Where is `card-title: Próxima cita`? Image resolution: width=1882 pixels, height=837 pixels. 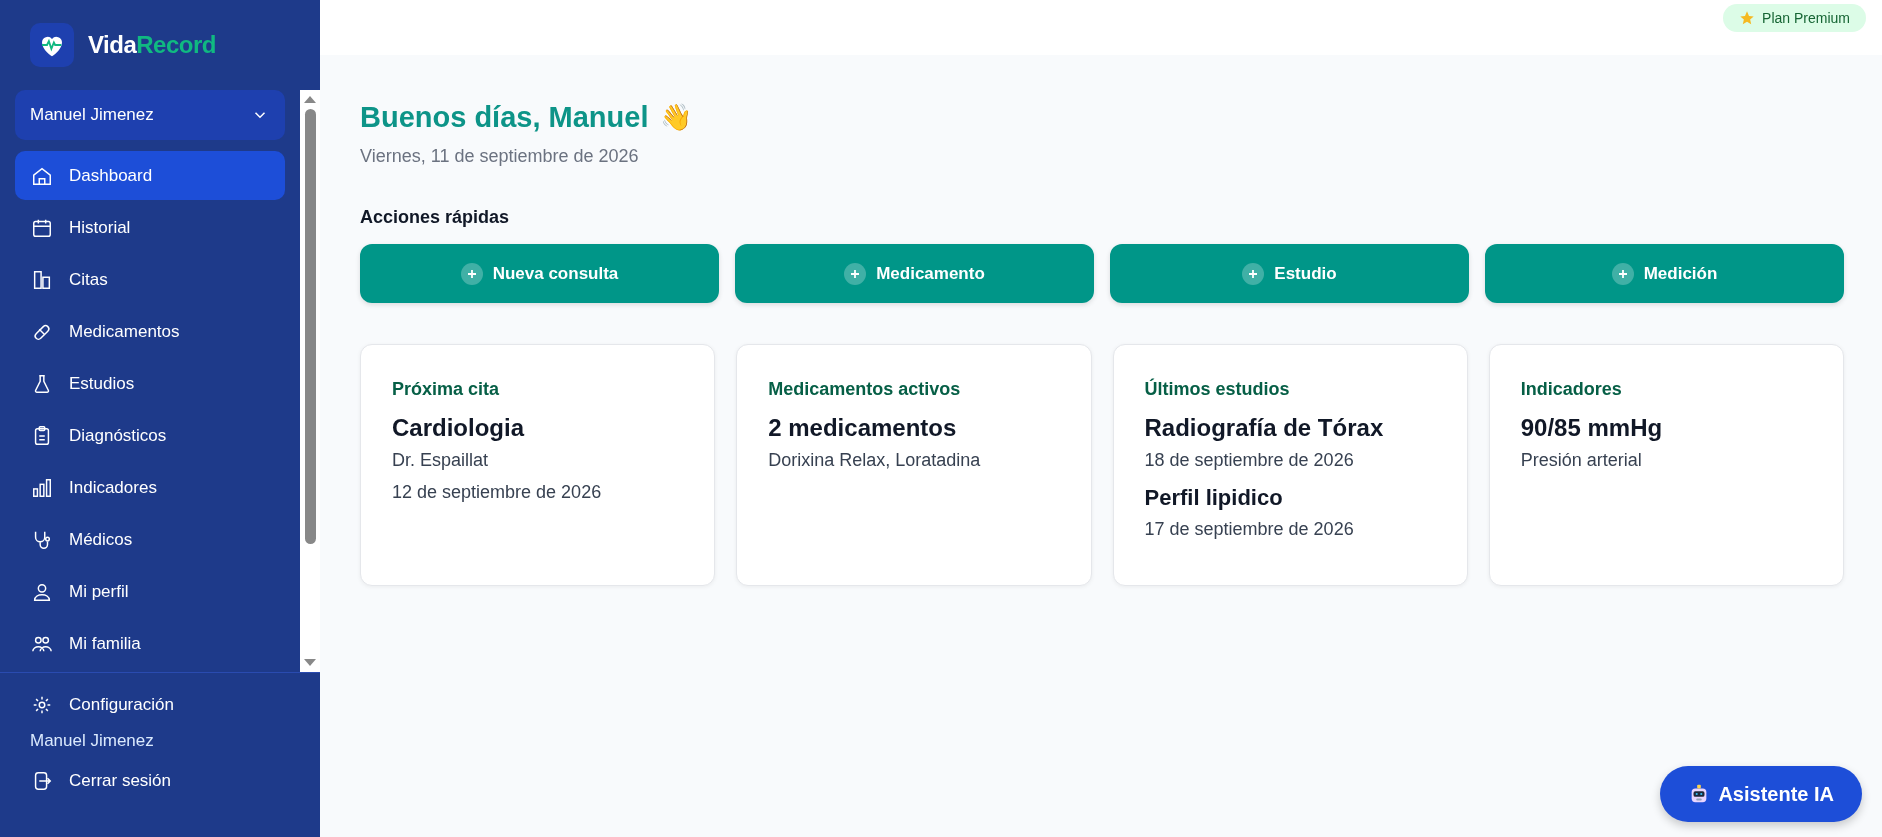 card-title: Próxima cita is located at coordinates (446, 389).